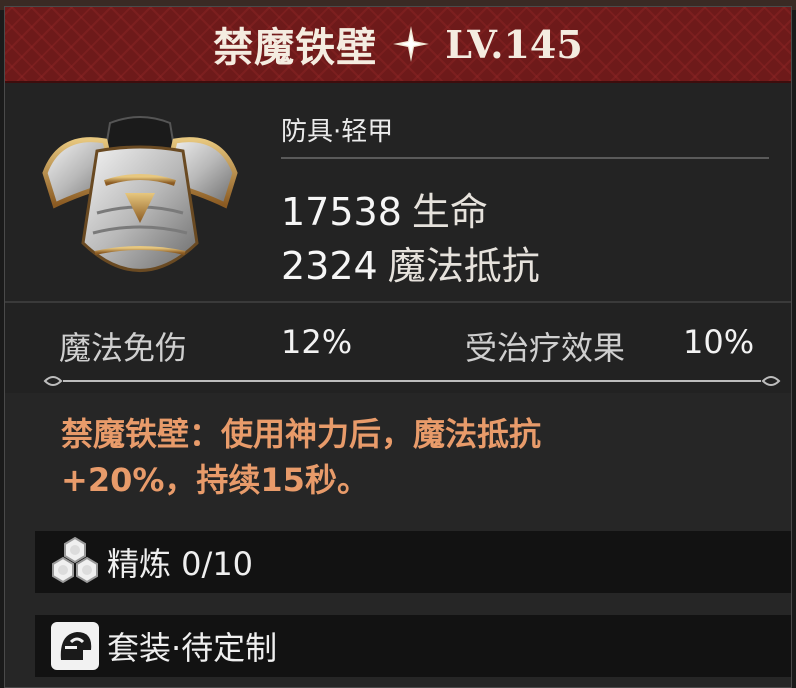 The width and height of the screenshot is (796, 688). I want to click on four-point-star-icon, so click(411, 44).